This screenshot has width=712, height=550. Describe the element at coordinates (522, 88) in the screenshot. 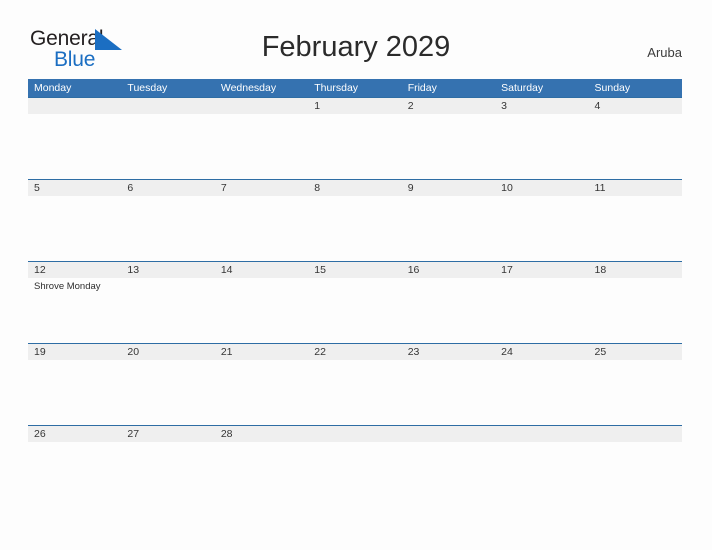

I see `weekday-header-saturday: Saturday` at that location.